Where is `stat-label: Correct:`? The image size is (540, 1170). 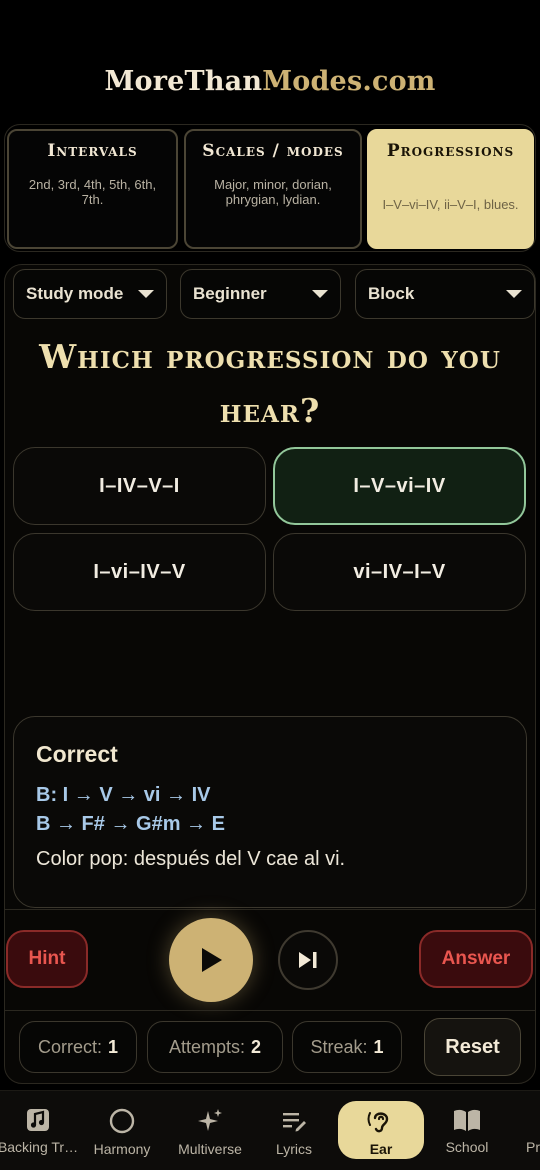 stat-label: Correct: is located at coordinates (69, 1046).